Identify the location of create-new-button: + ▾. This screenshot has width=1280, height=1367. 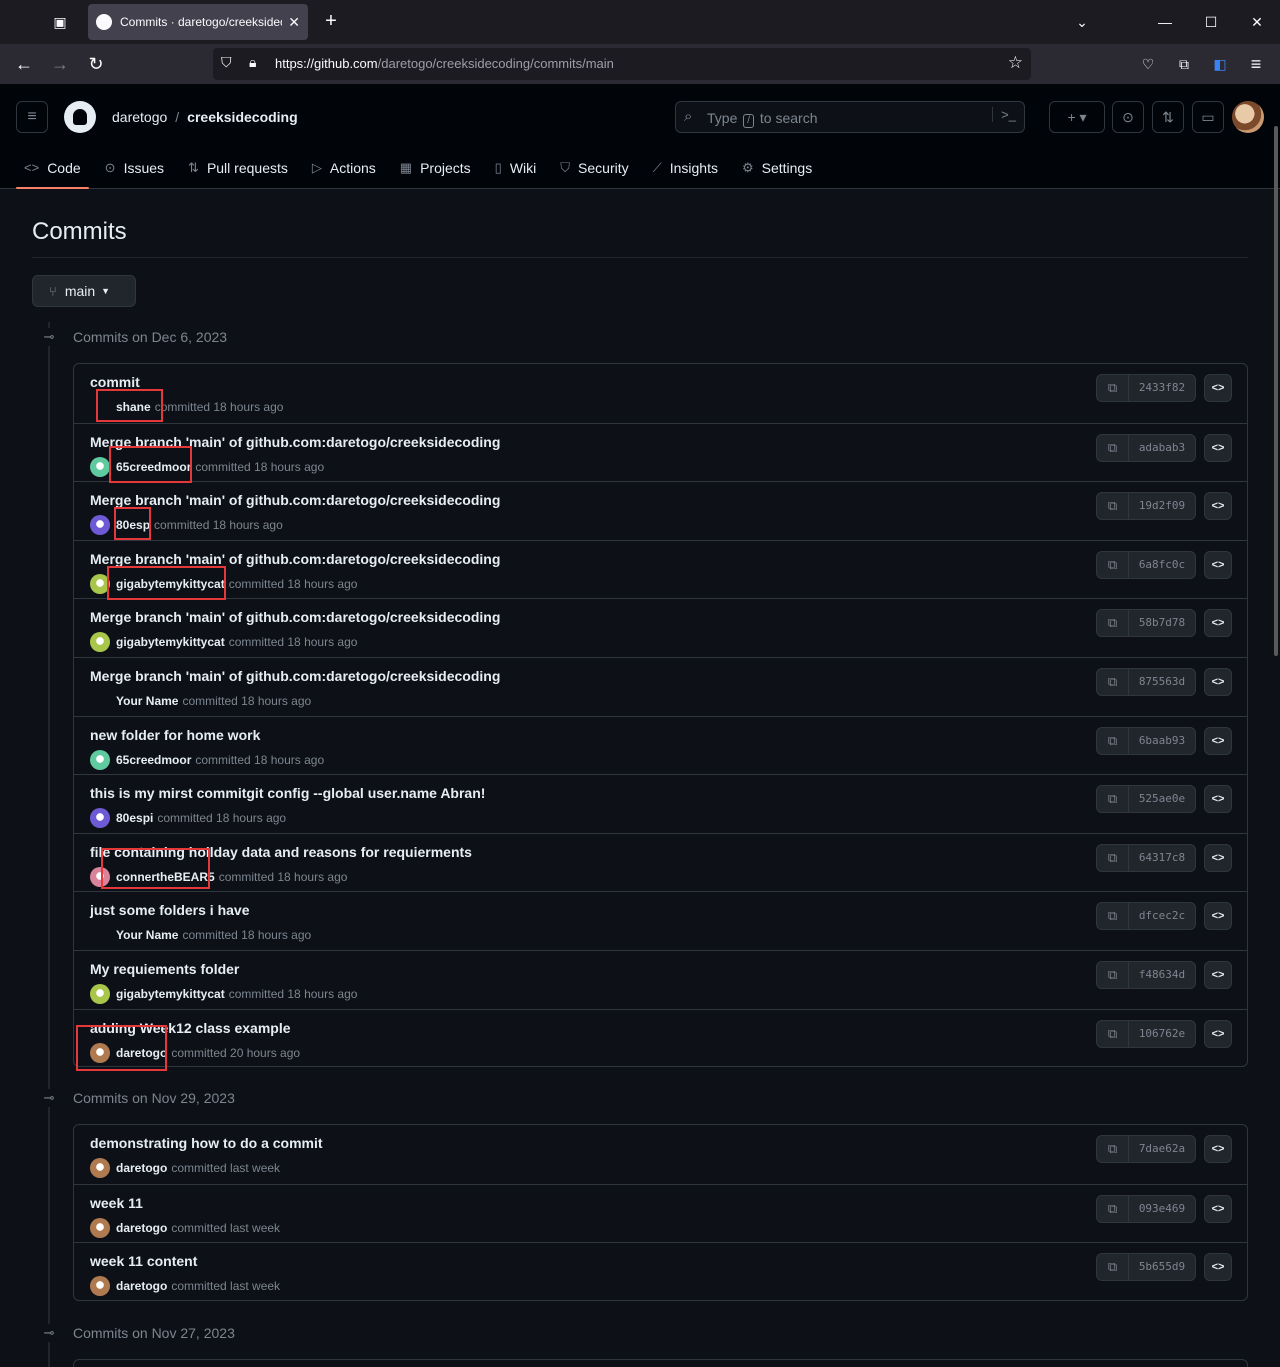
(1077, 117).